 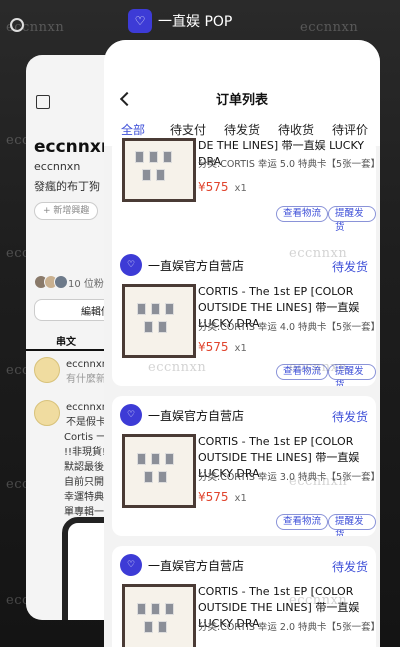 What do you see at coordinates (66, 211) in the screenshot?
I see `add-interest-button: + 新增興趣` at bounding box center [66, 211].